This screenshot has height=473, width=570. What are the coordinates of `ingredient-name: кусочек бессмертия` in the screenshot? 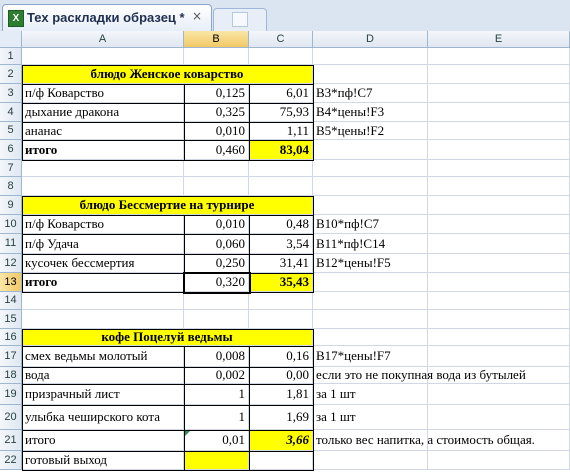 It's located at (103, 263).